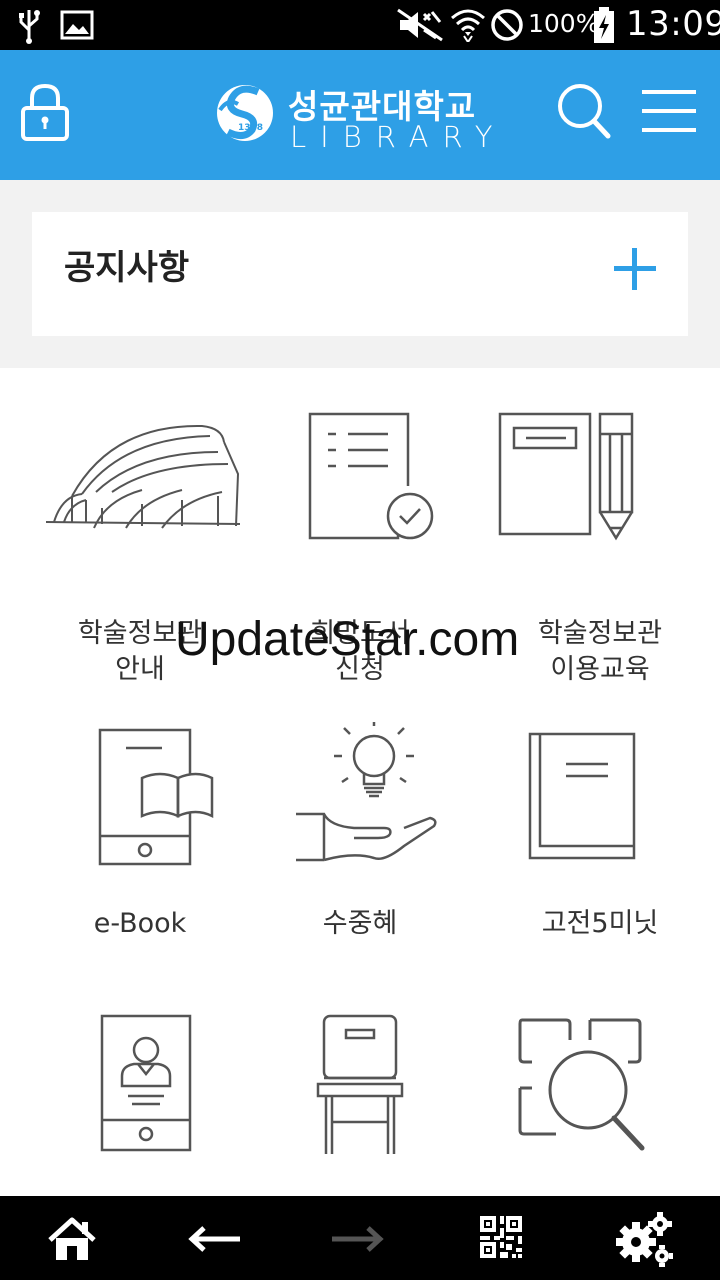 The image size is (720, 1280). I want to click on plus-icon, so click(635, 269).